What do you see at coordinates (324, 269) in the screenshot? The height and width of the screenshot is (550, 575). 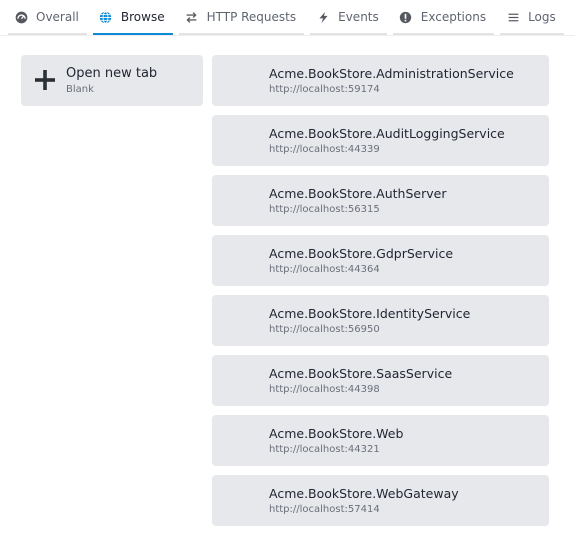 I see `service-url: http://localhost:44364` at bounding box center [324, 269].